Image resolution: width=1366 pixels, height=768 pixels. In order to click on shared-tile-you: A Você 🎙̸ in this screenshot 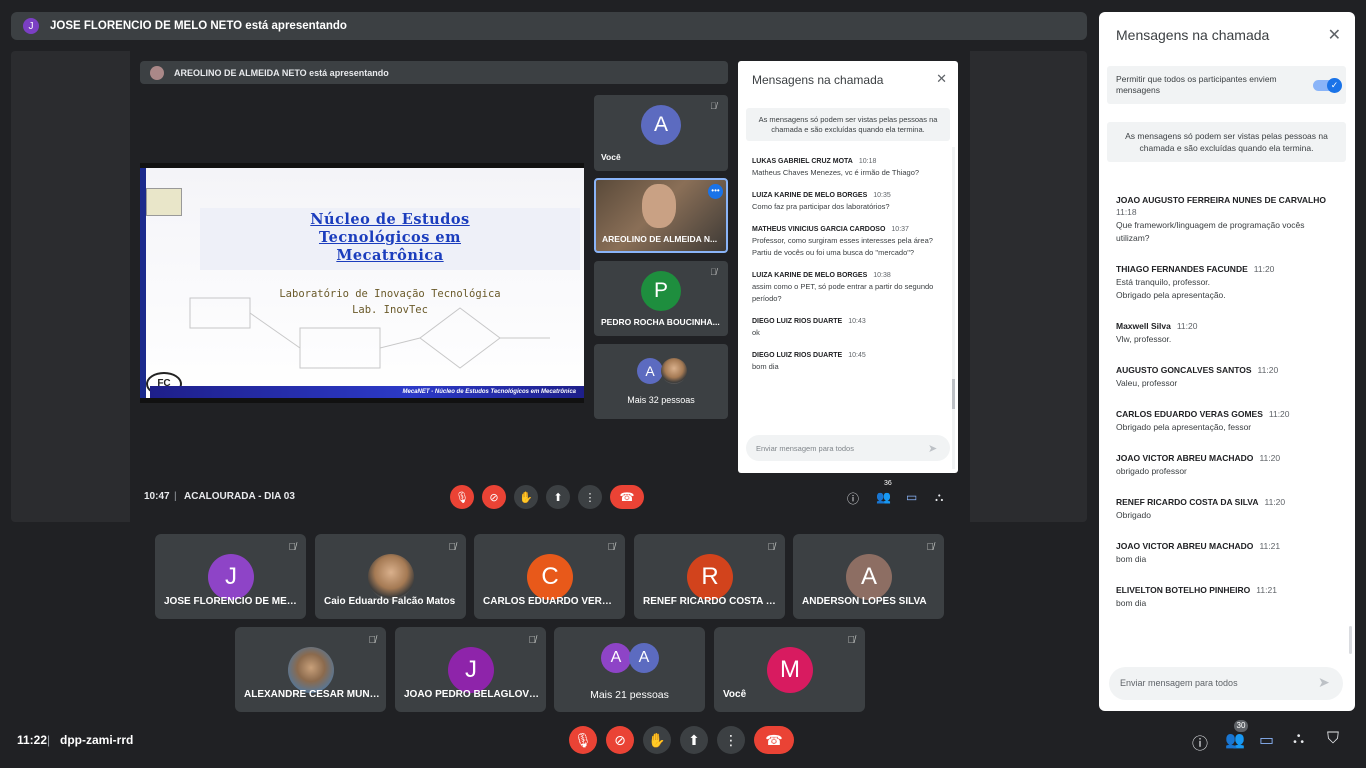, I will do `click(661, 133)`.